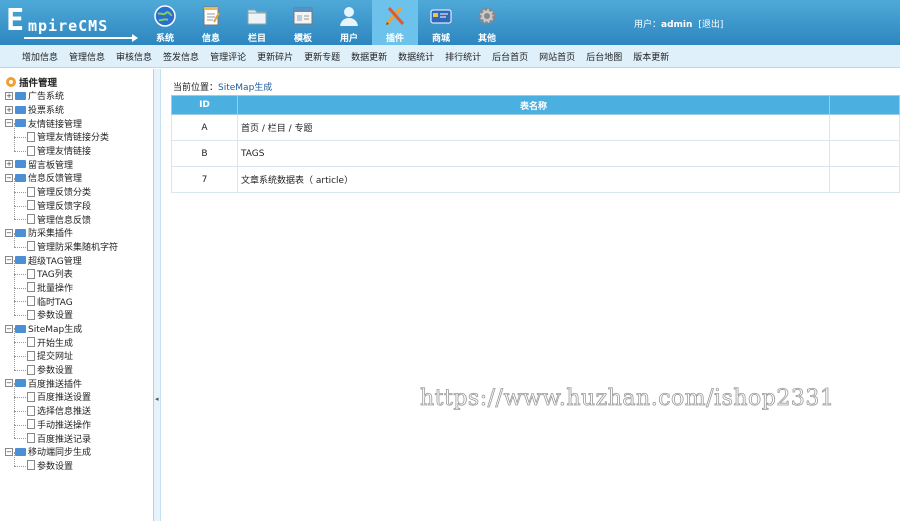 The height and width of the screenshot is (521, 900). What do you see at coordinates (79, 96) in the screenshot?
I see `tree-node: + 广告系统` at bounding box center [79, 96].